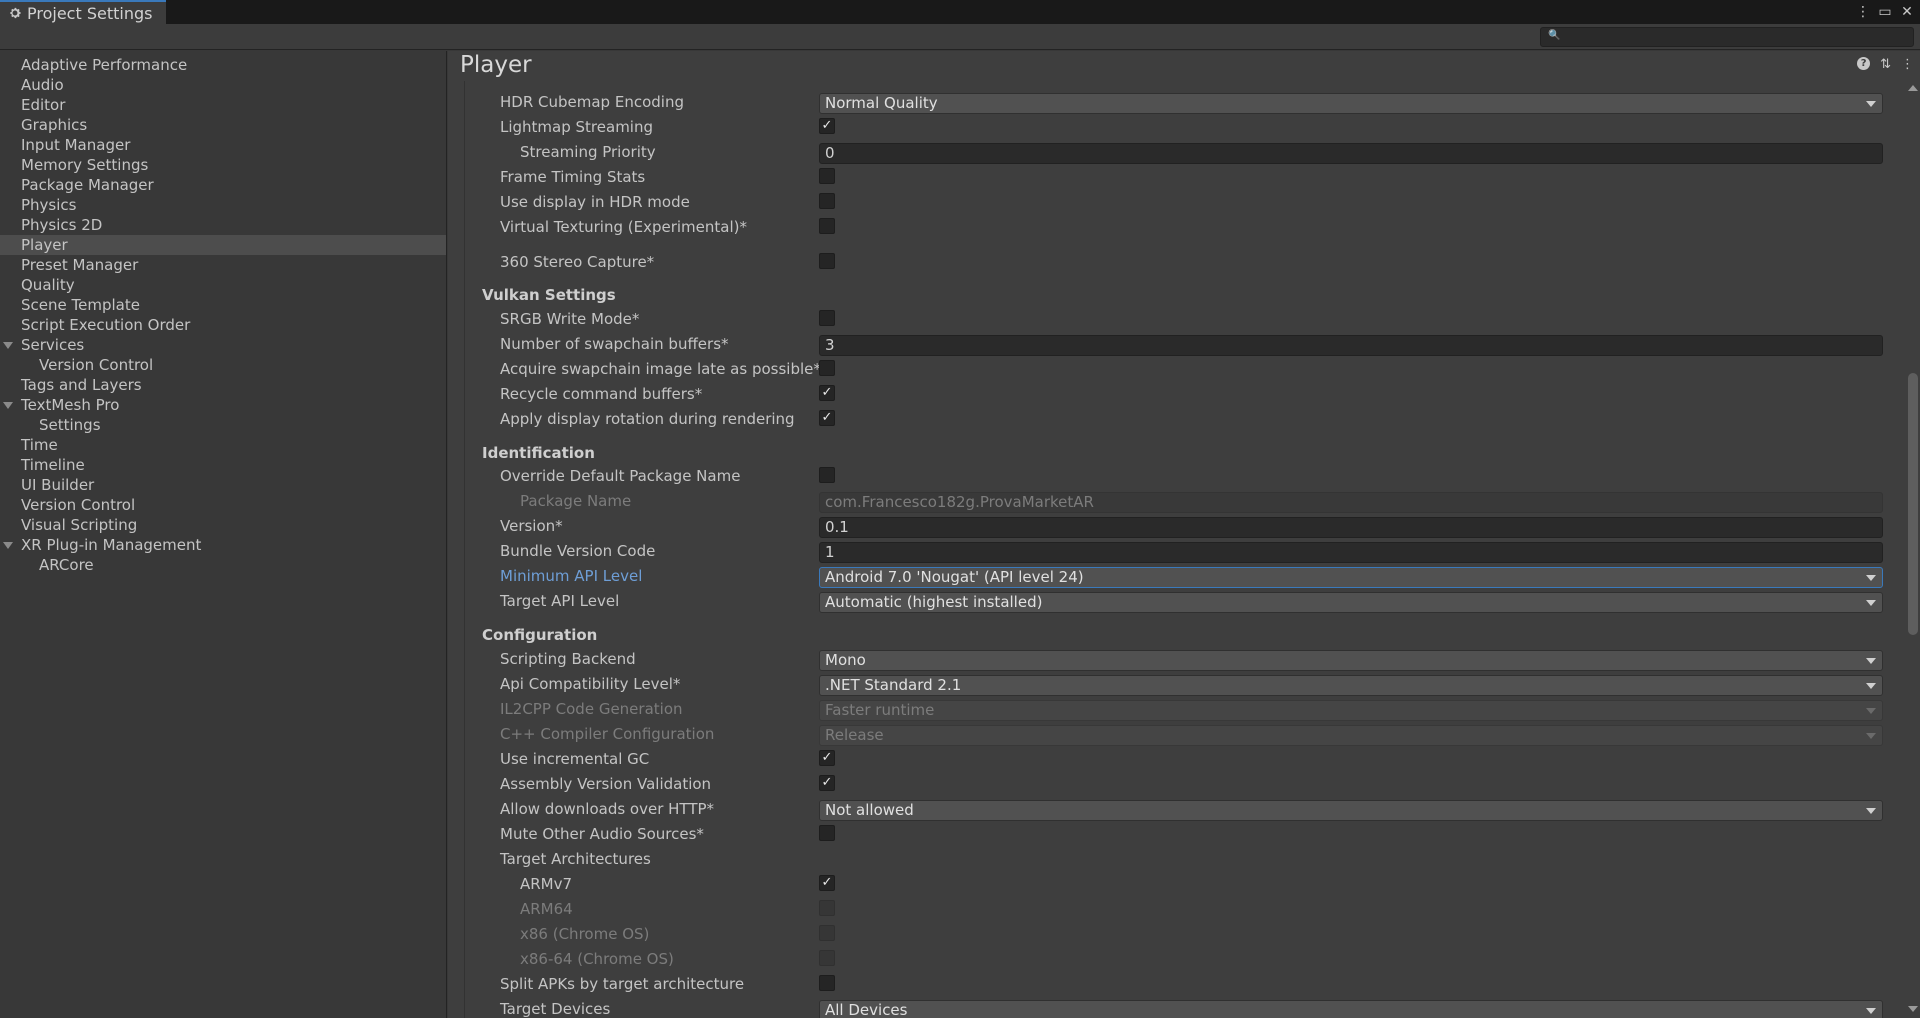 Image resolution: width=1920 pixels, height=1018 pixels. Describe the element at coordinates (15, 13) in the screenshot. I see `gear-icon` at that location.